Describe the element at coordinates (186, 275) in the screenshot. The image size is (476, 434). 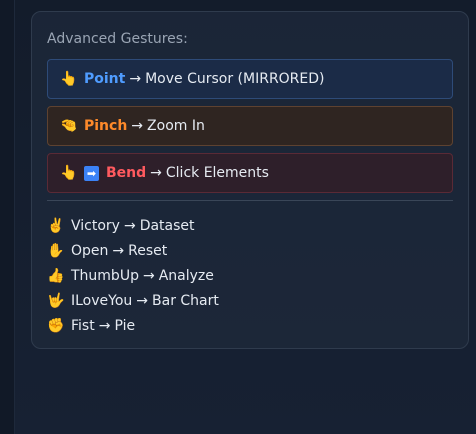
I see `gesture-action: Analyze` at that location.